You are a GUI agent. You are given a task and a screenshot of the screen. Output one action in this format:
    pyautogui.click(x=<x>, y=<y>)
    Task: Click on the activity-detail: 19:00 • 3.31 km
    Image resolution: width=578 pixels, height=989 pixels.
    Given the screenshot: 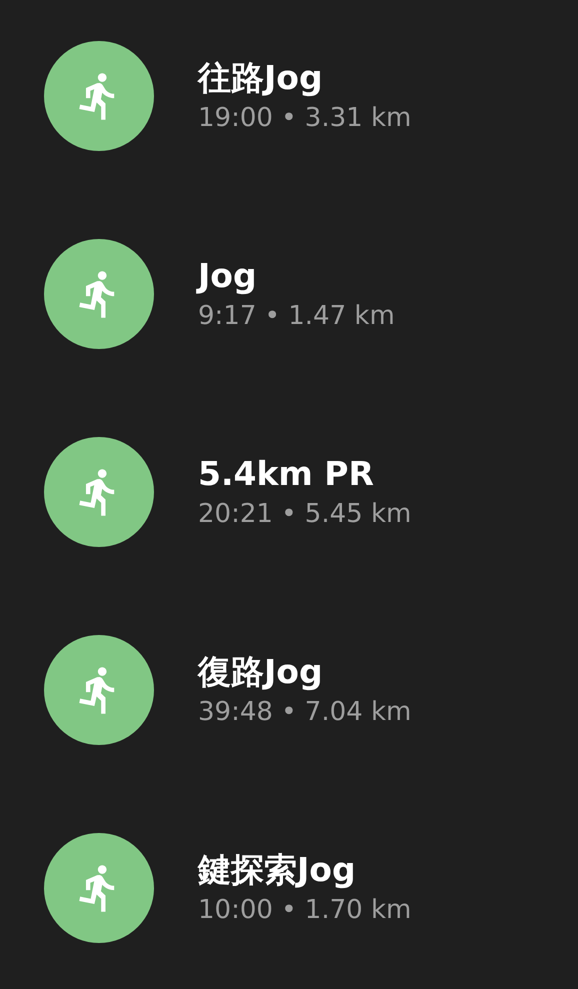 What is the action you would take?
    pyautogui.click(x=305, y=118)
    